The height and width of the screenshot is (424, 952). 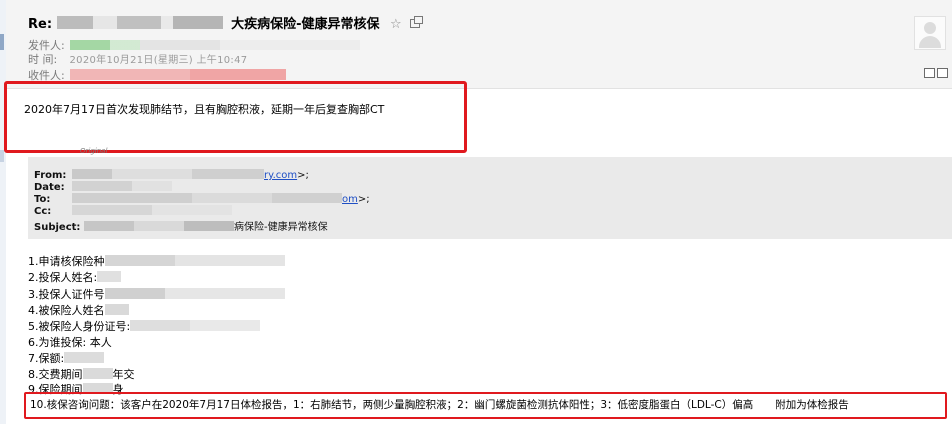 I want to click on subject-tail: 病保险-健康异常核保, so click(x=281, y=227).